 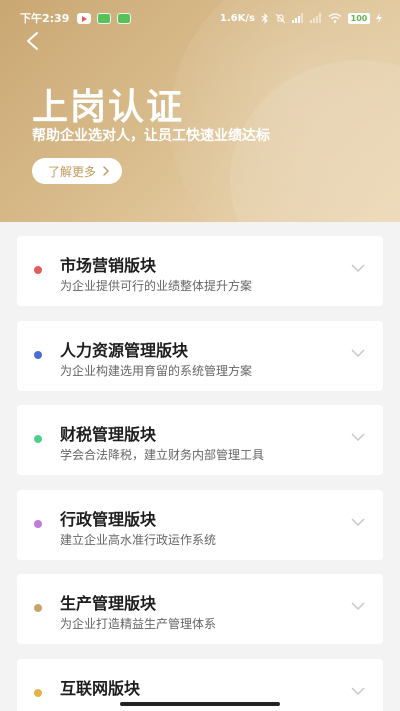 I want to click on page-title: 上岗认证, so click(x=108, y=107).